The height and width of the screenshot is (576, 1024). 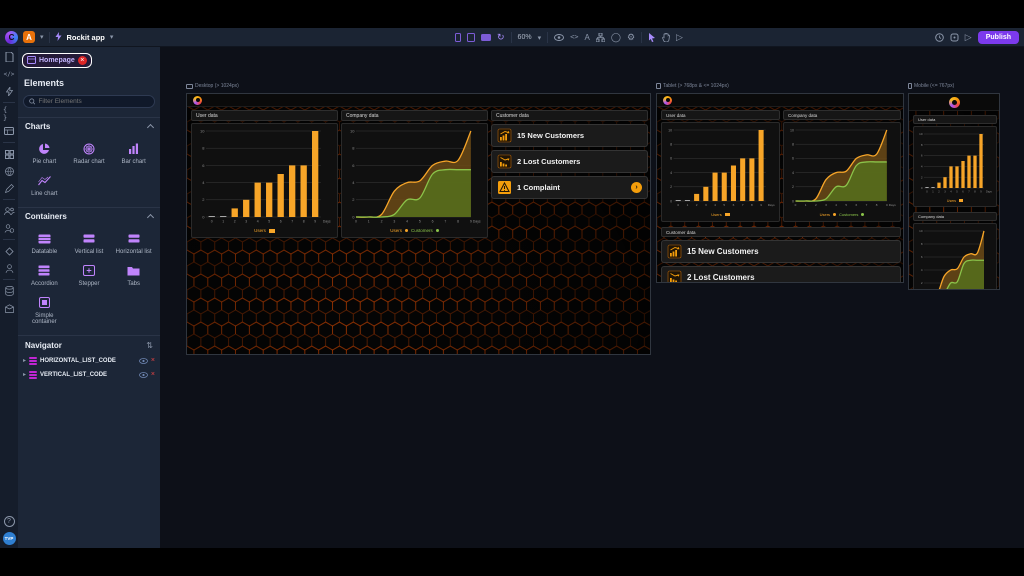 What do you see at coordinates (998, 37) in the screenshot?
I see `publish-button: Publish` at bounding box center [998, 37].